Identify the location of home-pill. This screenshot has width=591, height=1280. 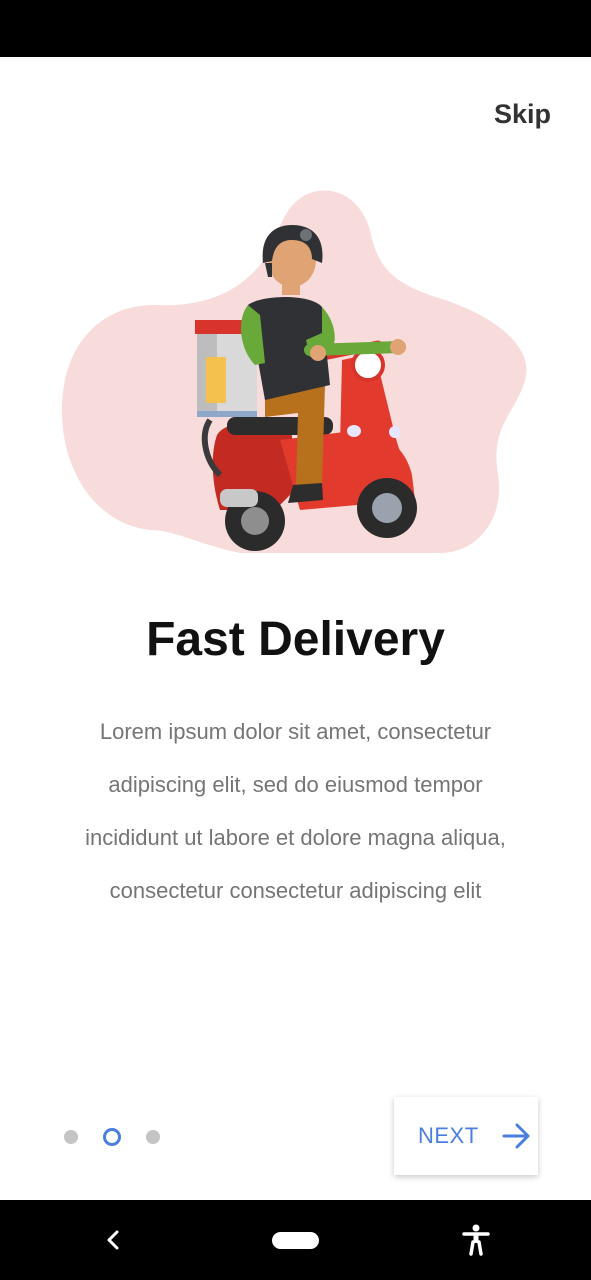
(295, 1240).